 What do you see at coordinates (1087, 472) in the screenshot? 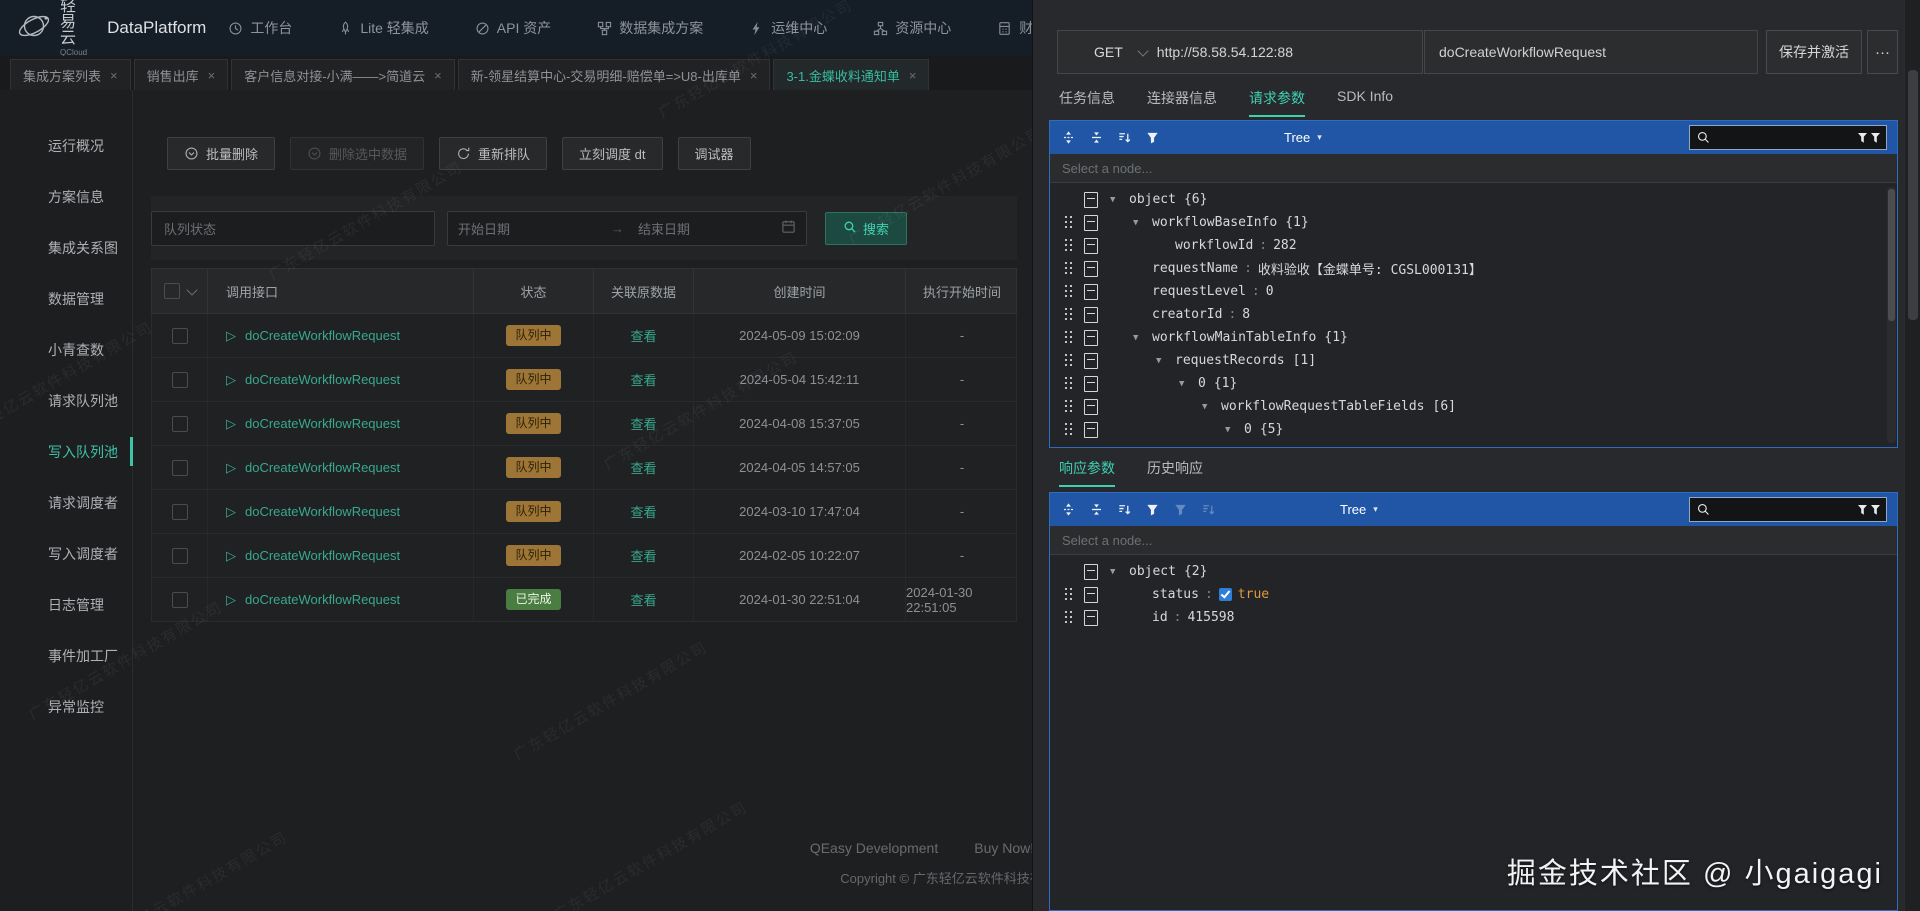
I see `tab-响应参数: 响应参数` at bounding box center [1087, 472].